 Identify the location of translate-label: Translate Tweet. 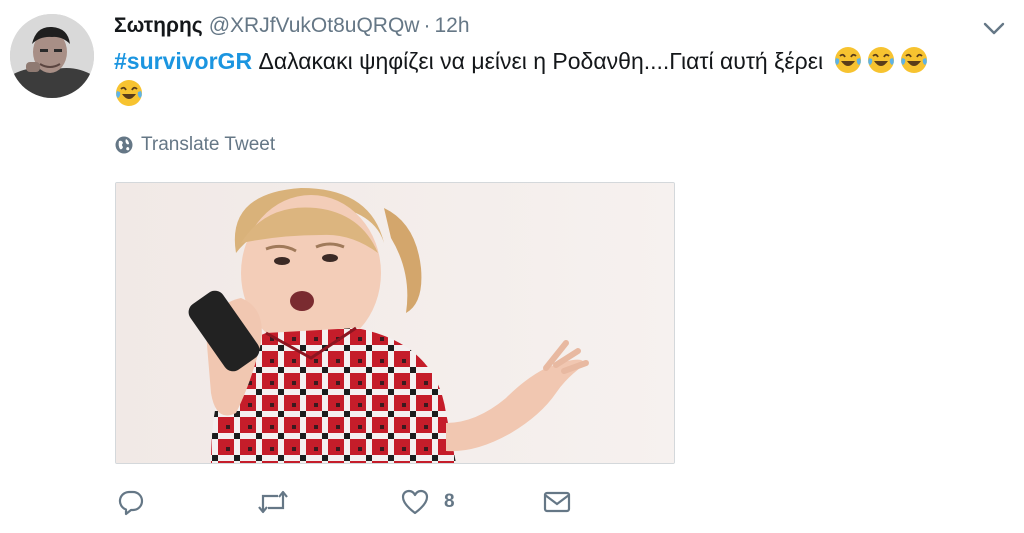
(208, 144).